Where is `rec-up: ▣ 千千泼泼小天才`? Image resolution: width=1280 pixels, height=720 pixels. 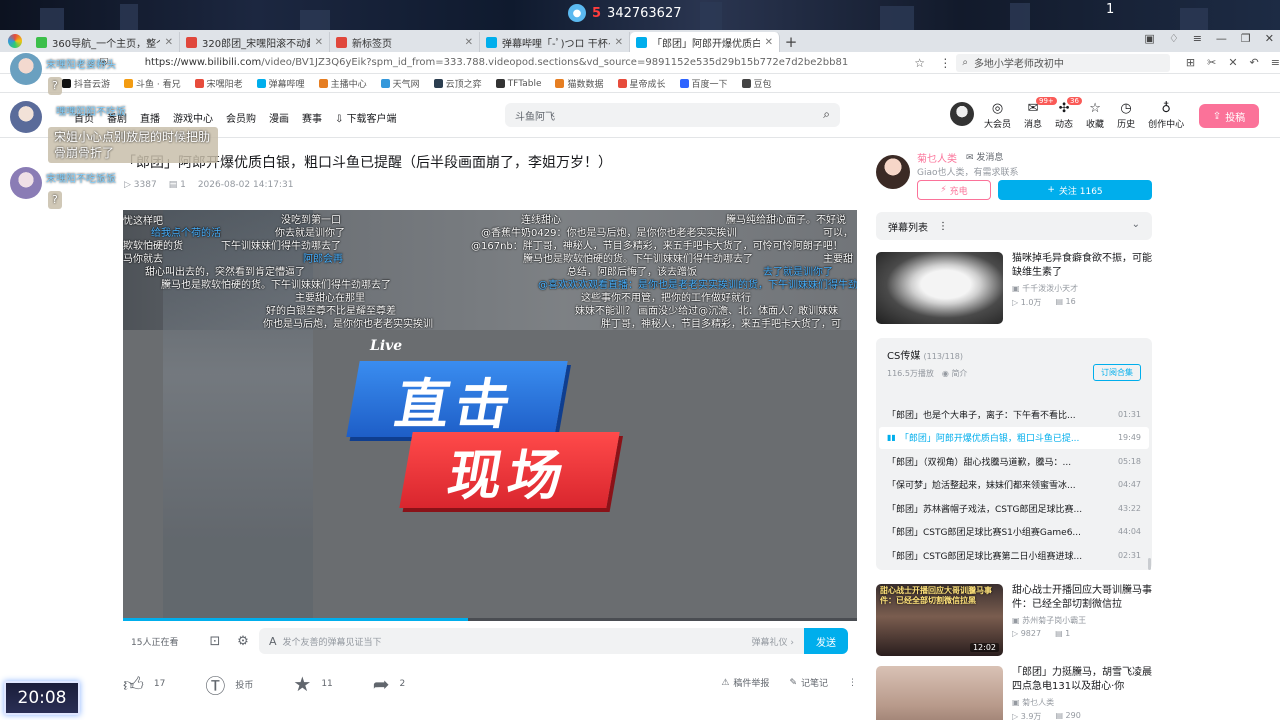 rec-up: ▣ 千千泼泼小天才 is located at coordinates (1045, 288).